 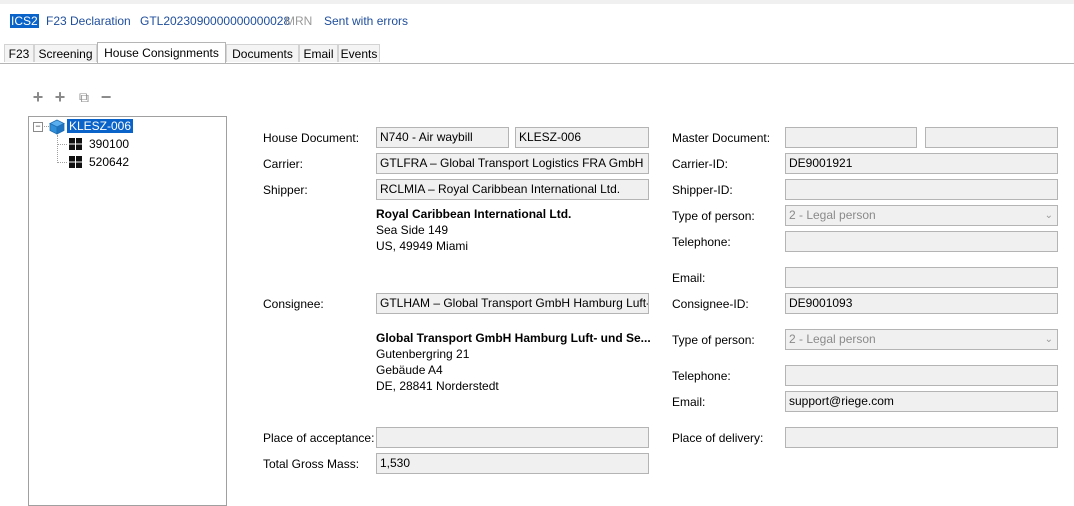 I want to click on shipper-telephone-field, so click(x=921, y=241).